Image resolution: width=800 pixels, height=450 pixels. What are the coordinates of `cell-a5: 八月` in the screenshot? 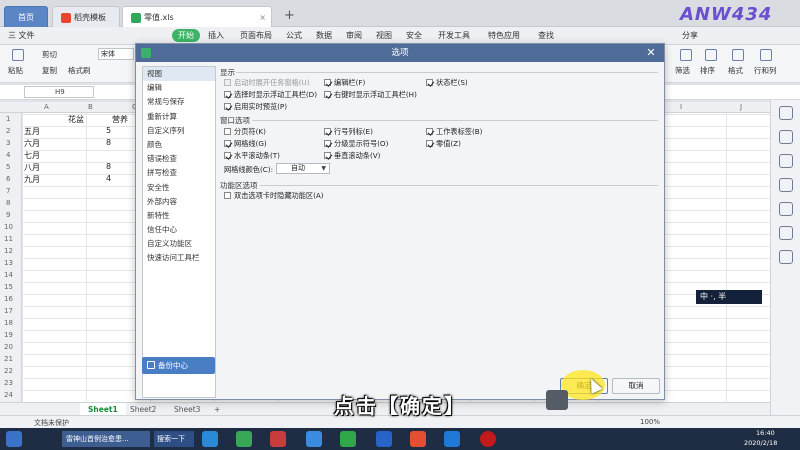 It's located at (32, 167).